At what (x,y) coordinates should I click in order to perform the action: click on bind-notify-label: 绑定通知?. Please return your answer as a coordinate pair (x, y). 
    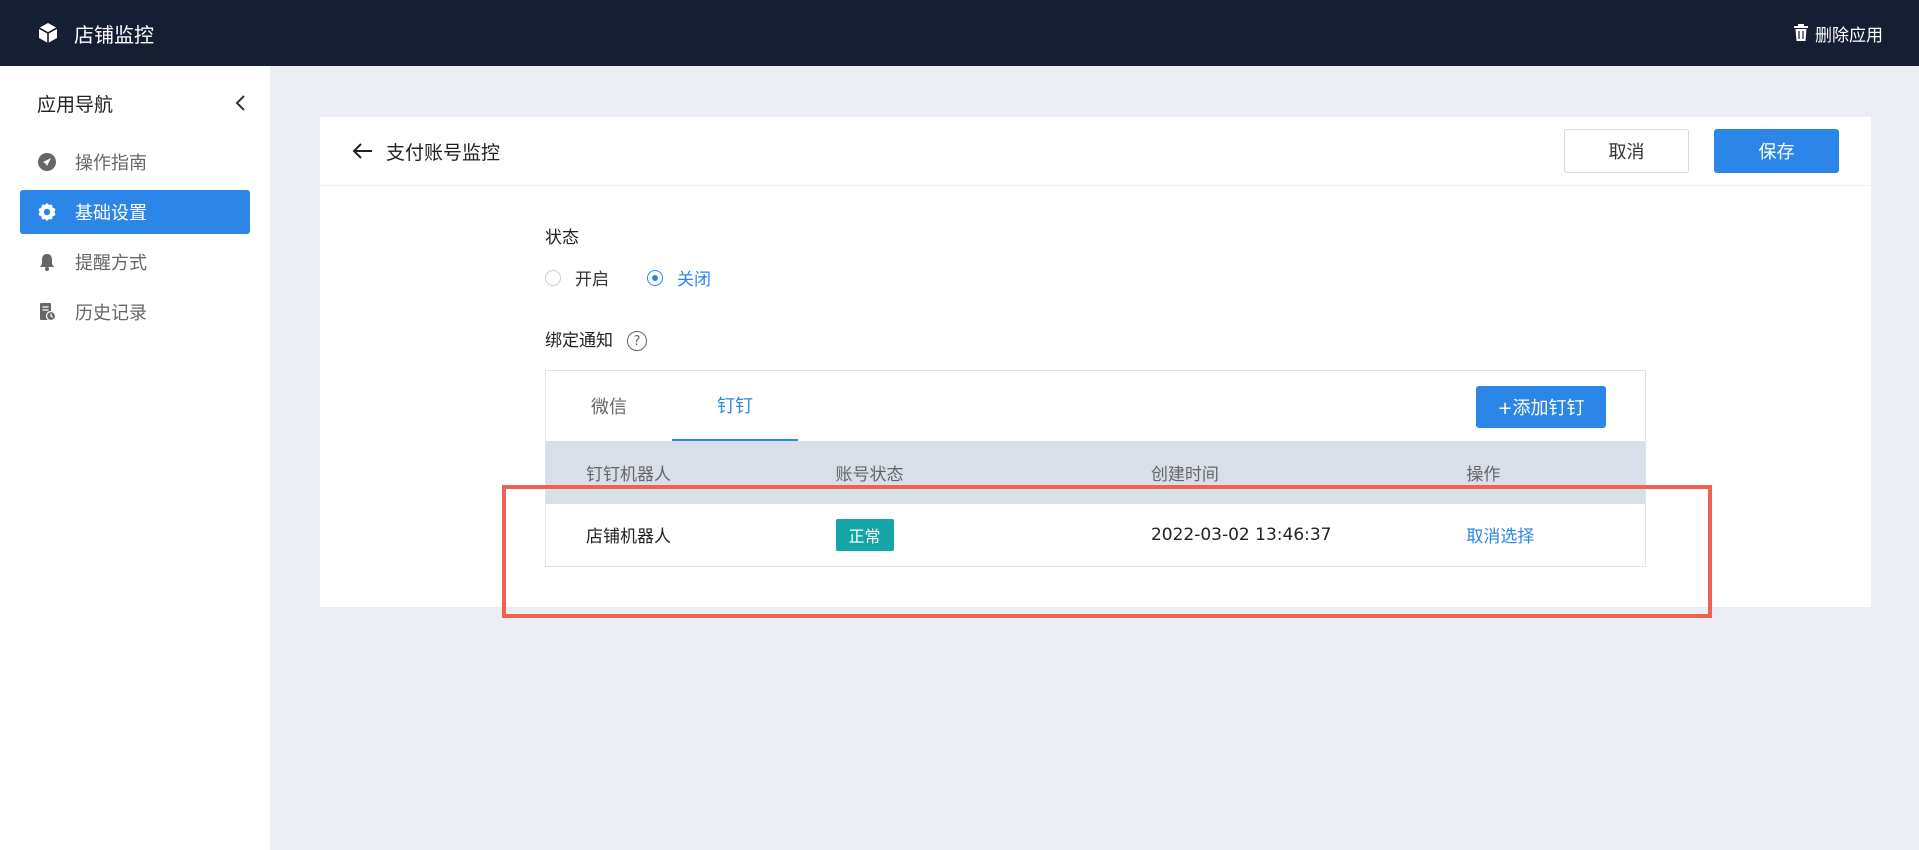
    Looking at the image, I should click on (596, 338).